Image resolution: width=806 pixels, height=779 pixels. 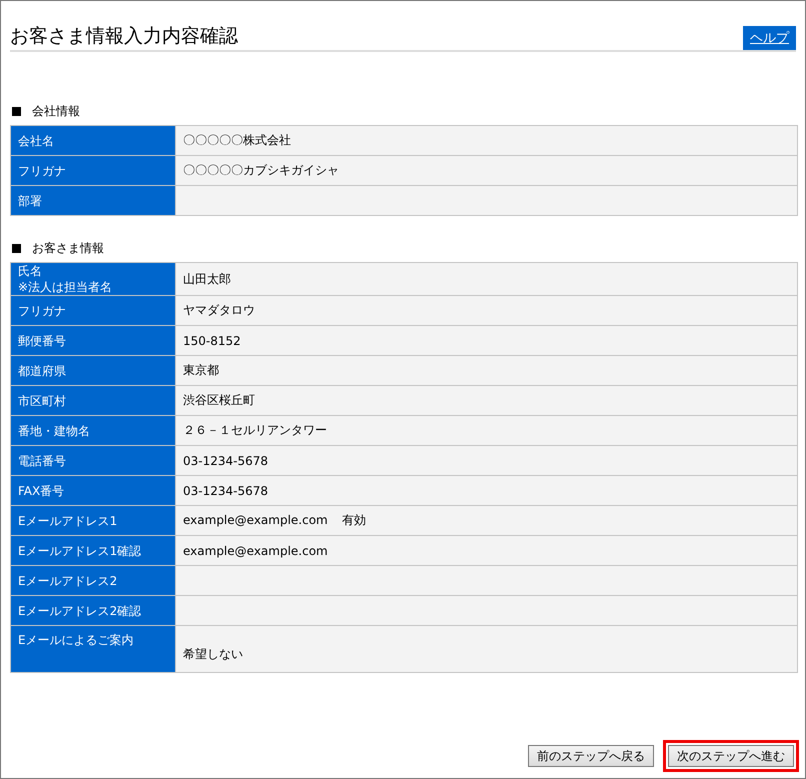 What do you see at coordinates (213, 653) in the screenshot?
I see `field-value: 希望しない` at bounding box center [213, 653].